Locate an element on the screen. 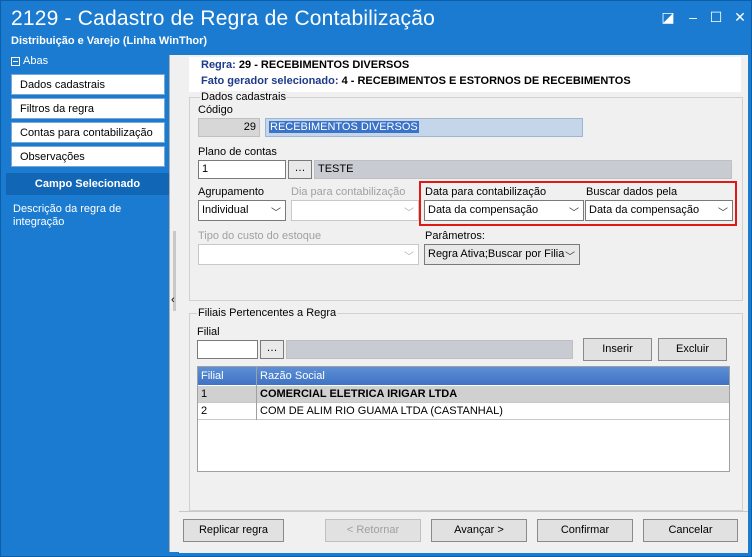 The height and width of the screenshot is (557, 752). retornar-button: < Retornar is located at coordinates (373, 530).